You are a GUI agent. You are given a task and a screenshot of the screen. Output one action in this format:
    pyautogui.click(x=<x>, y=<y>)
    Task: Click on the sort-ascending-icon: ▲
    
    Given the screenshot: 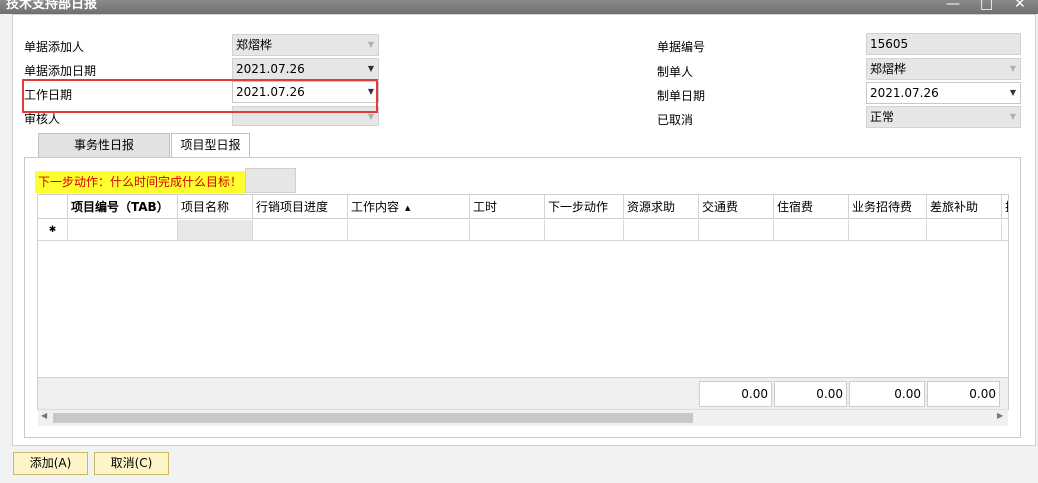 What is the action you would take?
    pyautogui.click(x=408, y=208)
    